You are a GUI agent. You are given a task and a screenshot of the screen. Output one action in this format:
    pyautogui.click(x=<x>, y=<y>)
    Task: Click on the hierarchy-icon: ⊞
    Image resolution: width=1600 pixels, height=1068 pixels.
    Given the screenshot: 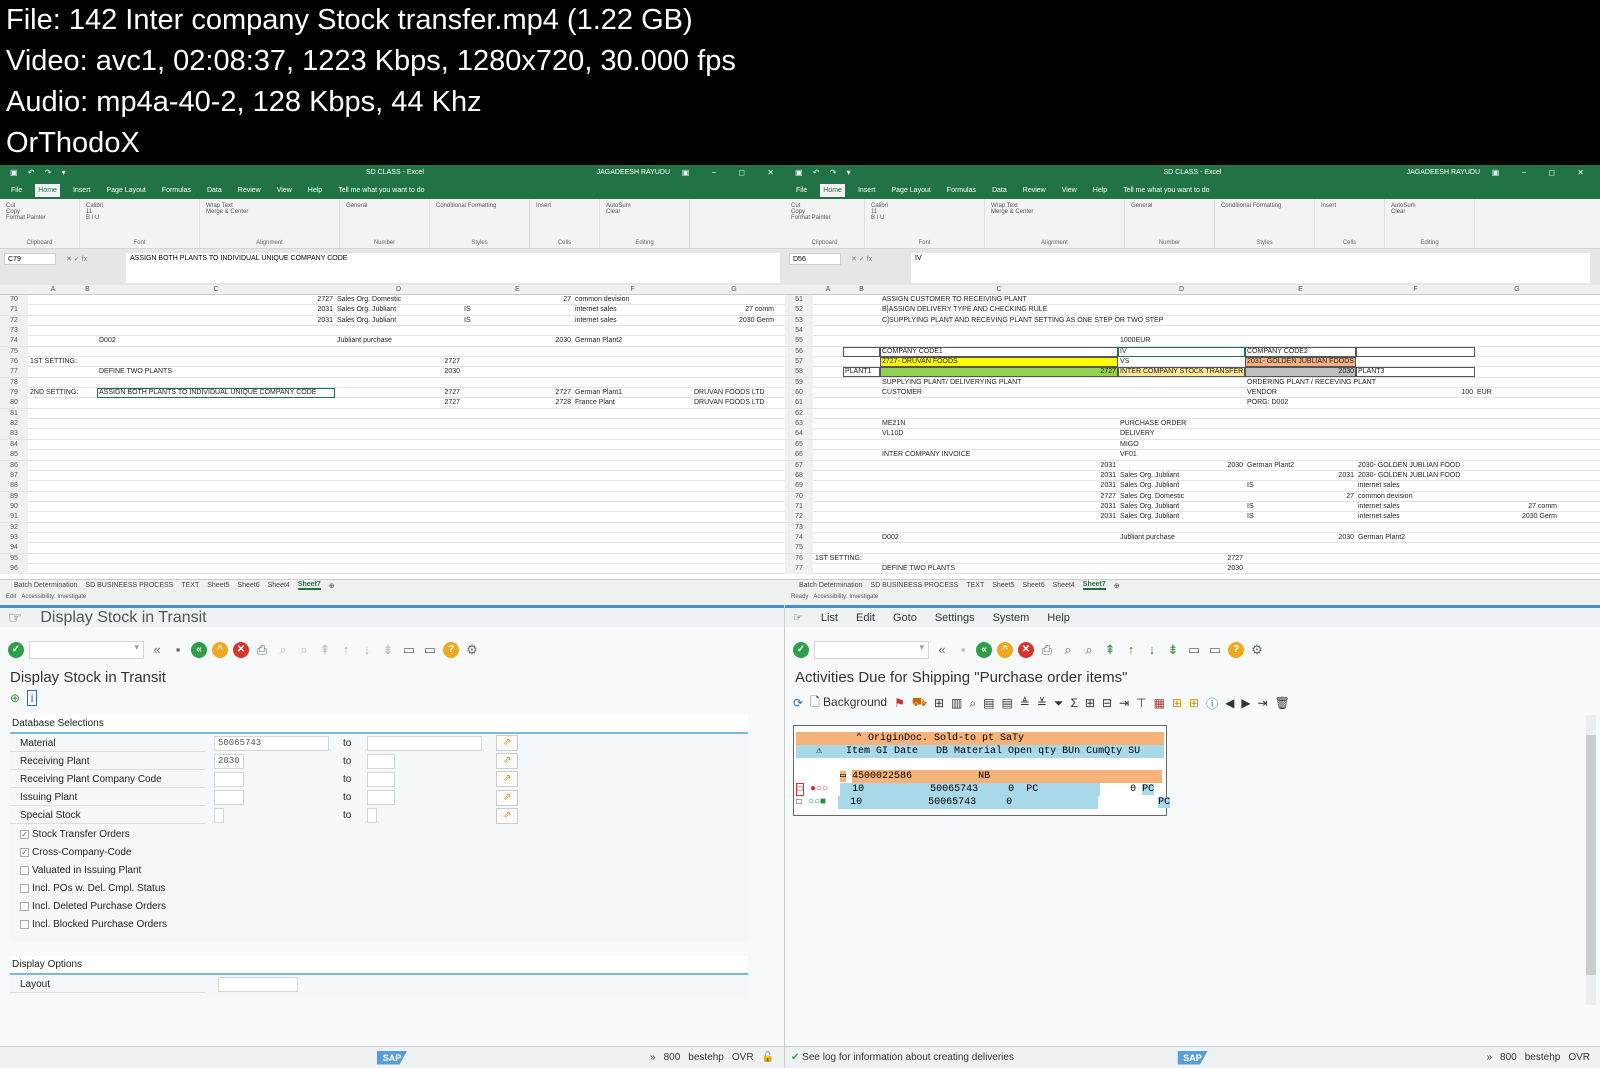 What is the action you would take?
    pyautogui.click(x=939, y=703)
    